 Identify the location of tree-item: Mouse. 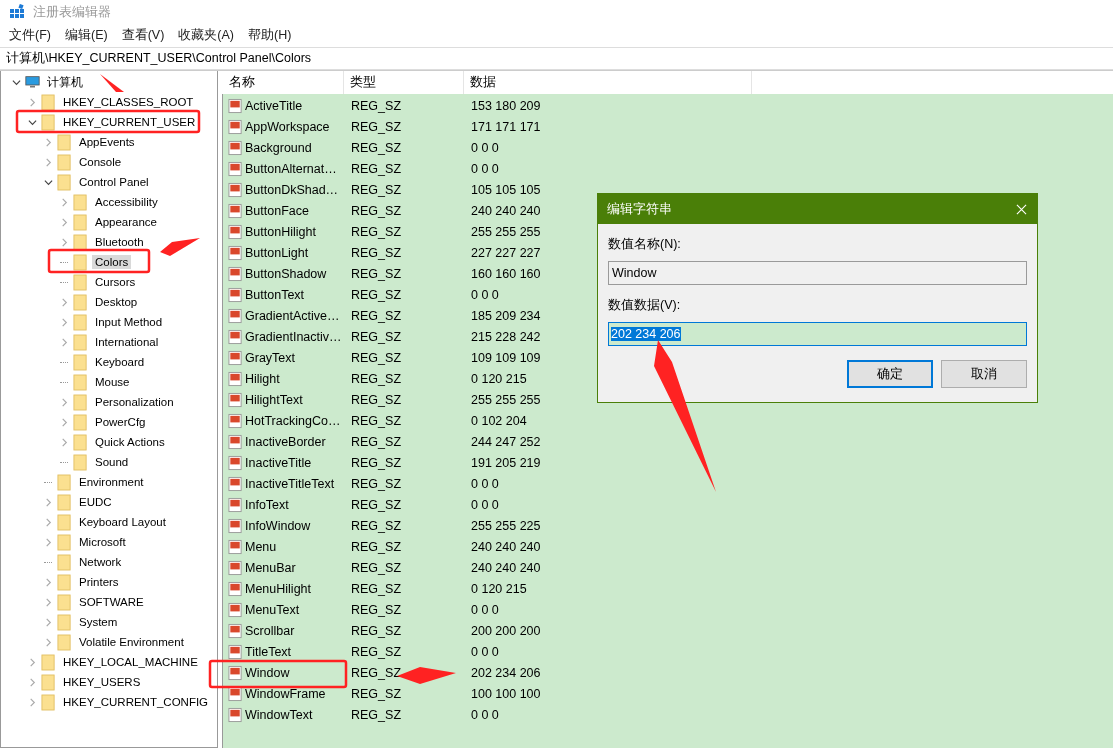
(112, 382).